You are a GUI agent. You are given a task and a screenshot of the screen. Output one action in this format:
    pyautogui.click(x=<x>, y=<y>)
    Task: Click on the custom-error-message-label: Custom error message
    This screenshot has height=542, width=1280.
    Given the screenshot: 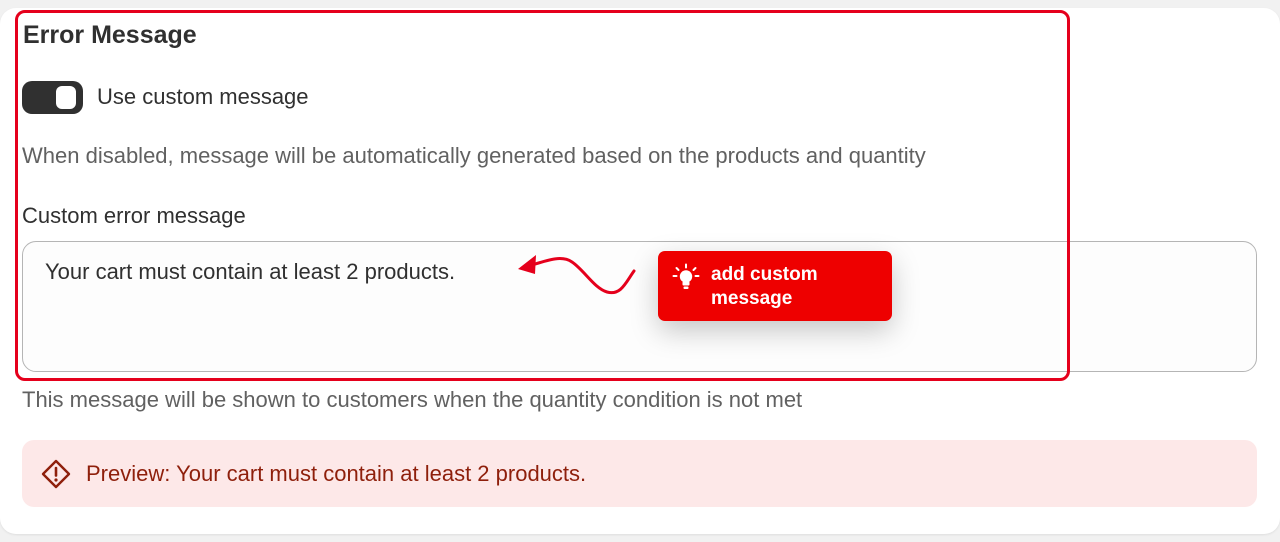 What is the action you would take?
    pyautogui.click(x=134, y=215)
    